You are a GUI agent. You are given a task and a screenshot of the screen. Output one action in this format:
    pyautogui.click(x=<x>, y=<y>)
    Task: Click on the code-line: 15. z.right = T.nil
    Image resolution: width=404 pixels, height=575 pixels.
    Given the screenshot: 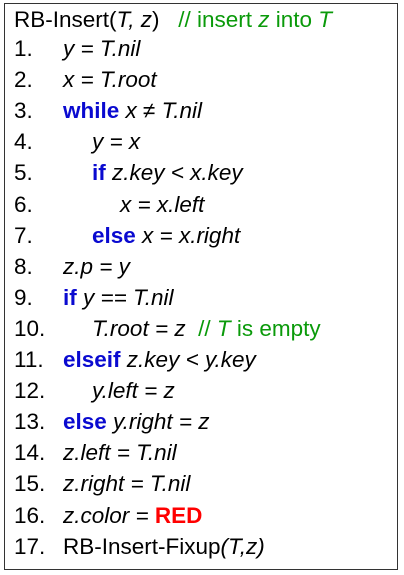 What is the action you would take?
    pyautogui.click(x=200, y=484)
    